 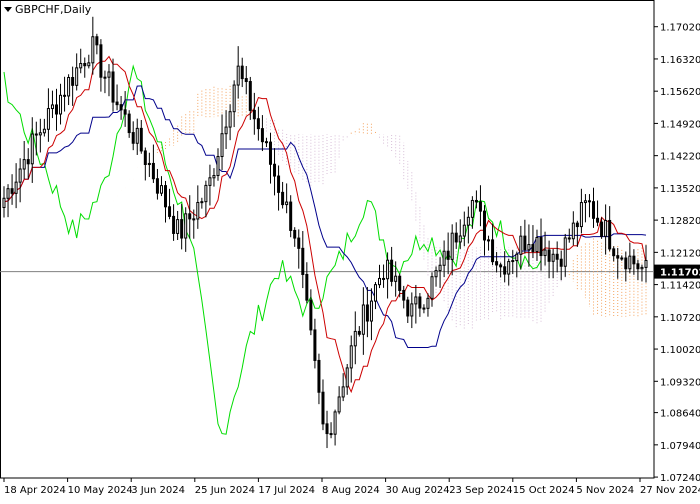 What do you see at coordinates (680, 318) in the screenshot?
I see `y-tick-label: 1.10720` at bounding box center [680, 318].